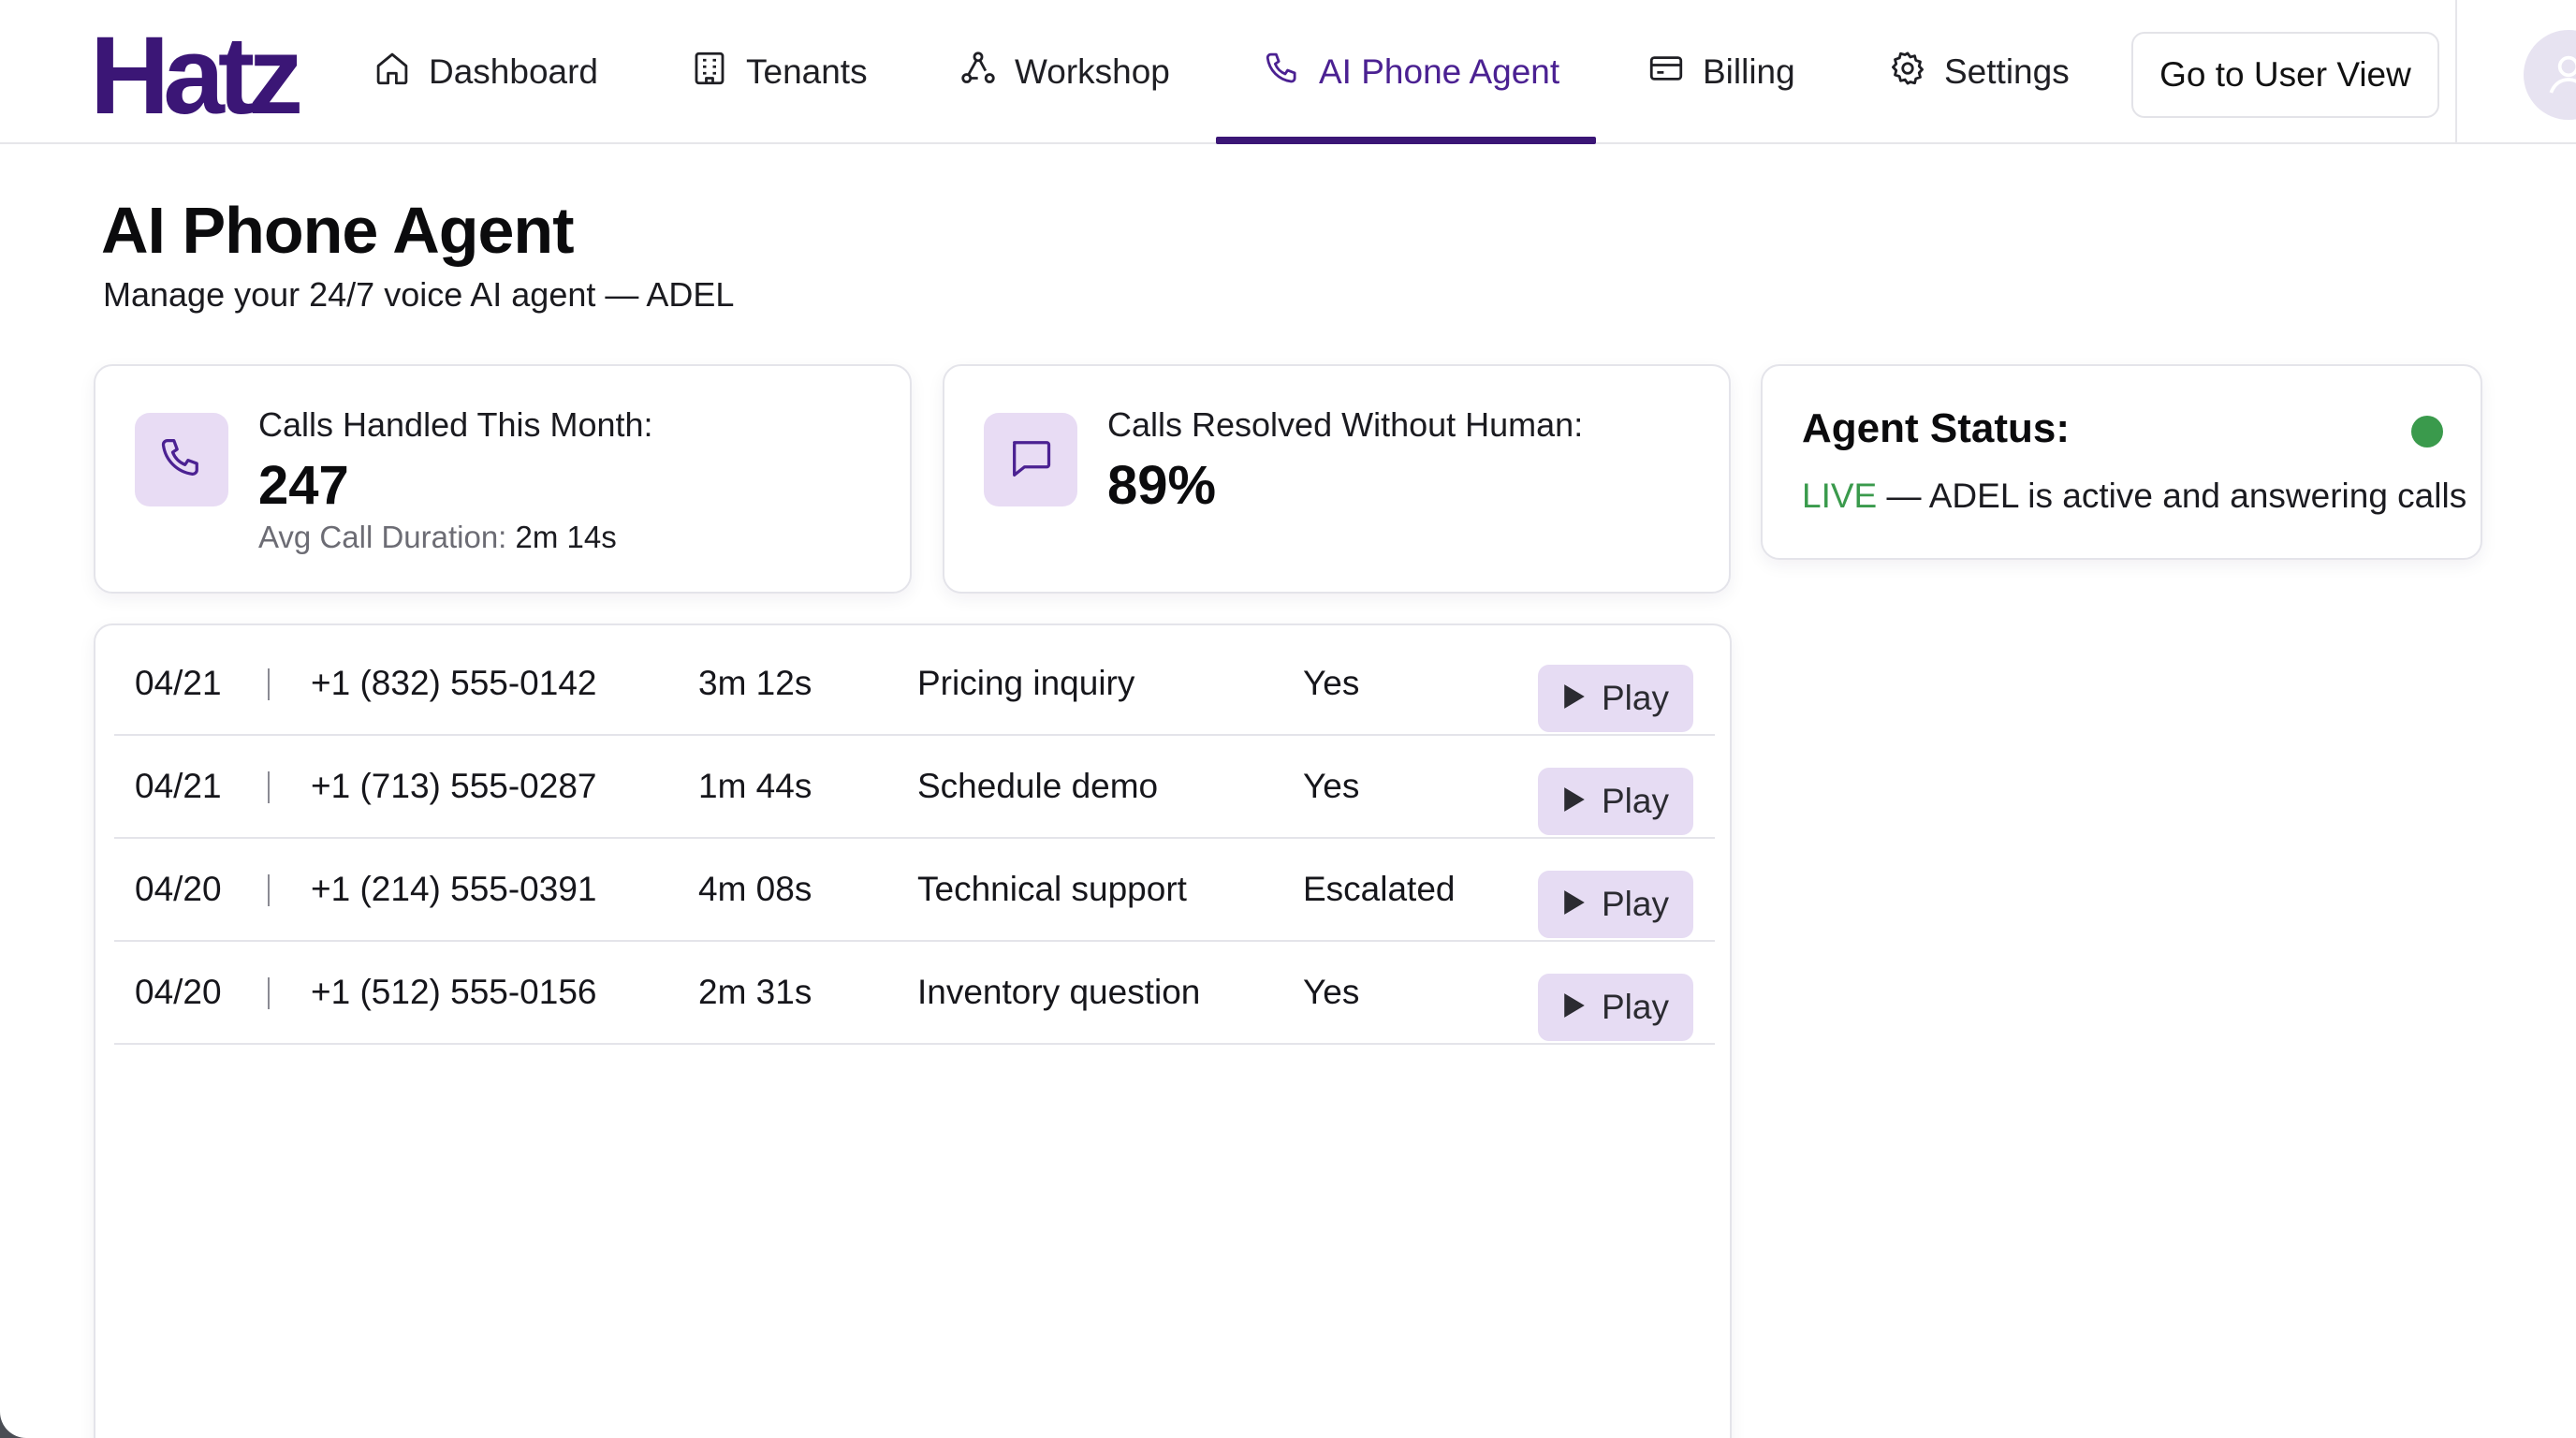 Image resolution: width=2576 pixels, height=1438 pixels. What do you see at coordinates (454, 683) in the screenshot?
I see `call-phone: +1 (832) 555-0142` at bounding box center [454, 683].